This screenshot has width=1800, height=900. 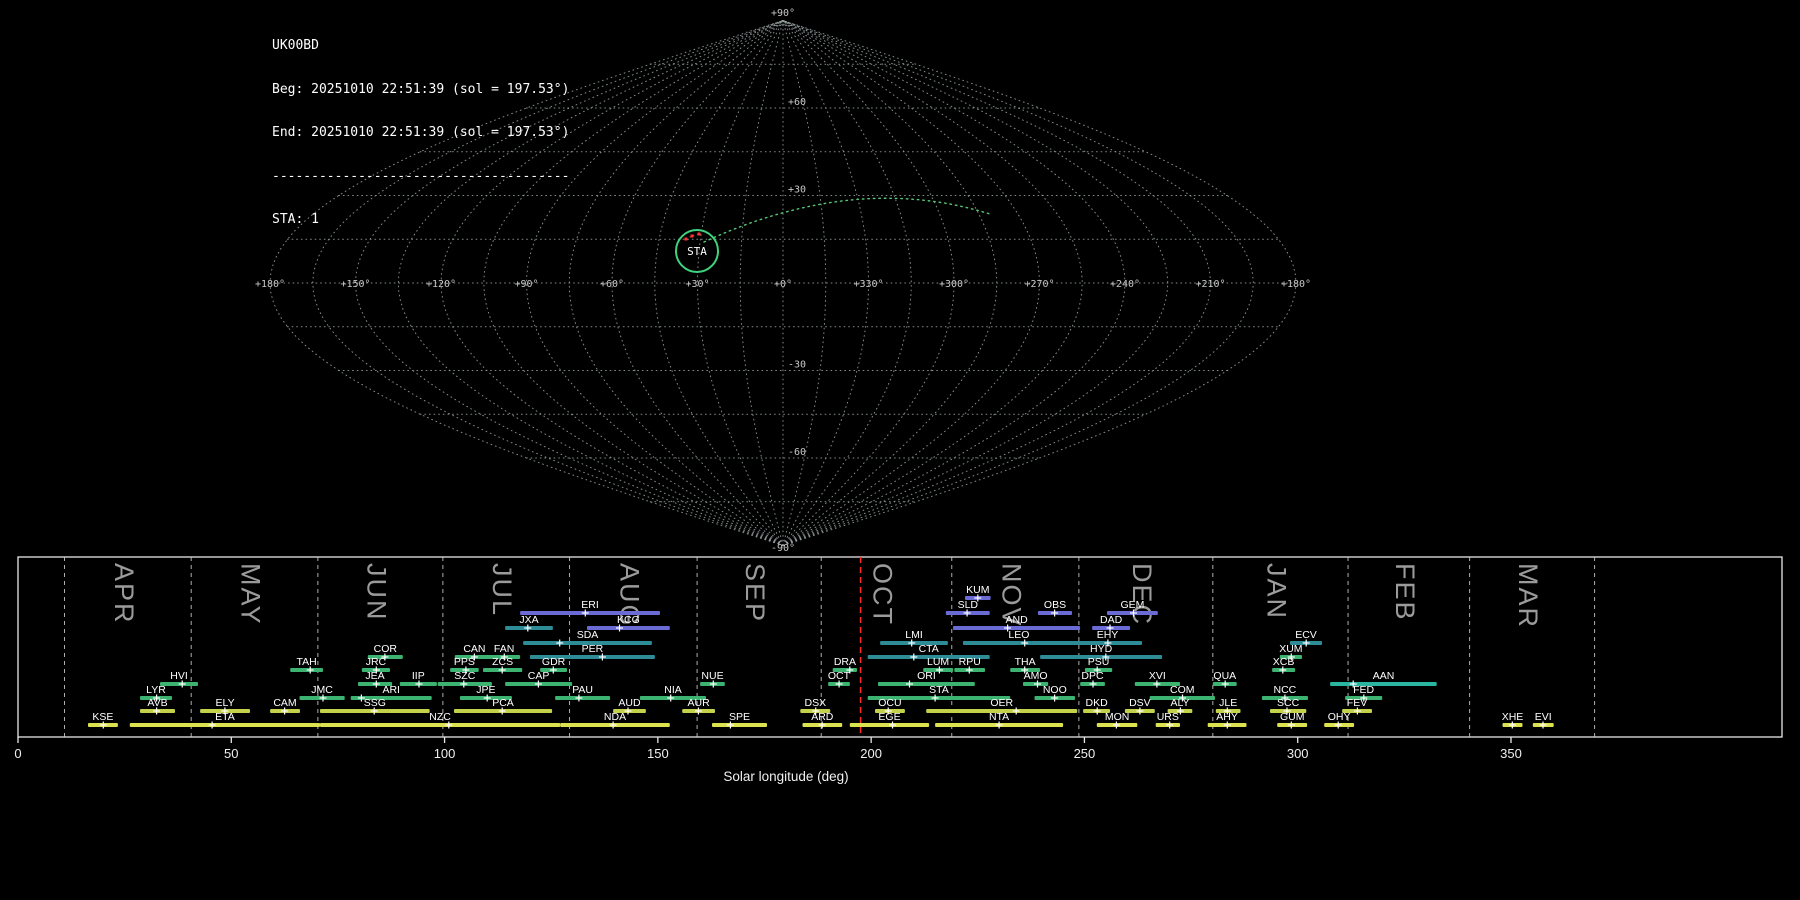 What do you see at coordinates (464, 662) in the screenshot?
I see `shower-code-label: PPS` at bounding box center [464, 662].